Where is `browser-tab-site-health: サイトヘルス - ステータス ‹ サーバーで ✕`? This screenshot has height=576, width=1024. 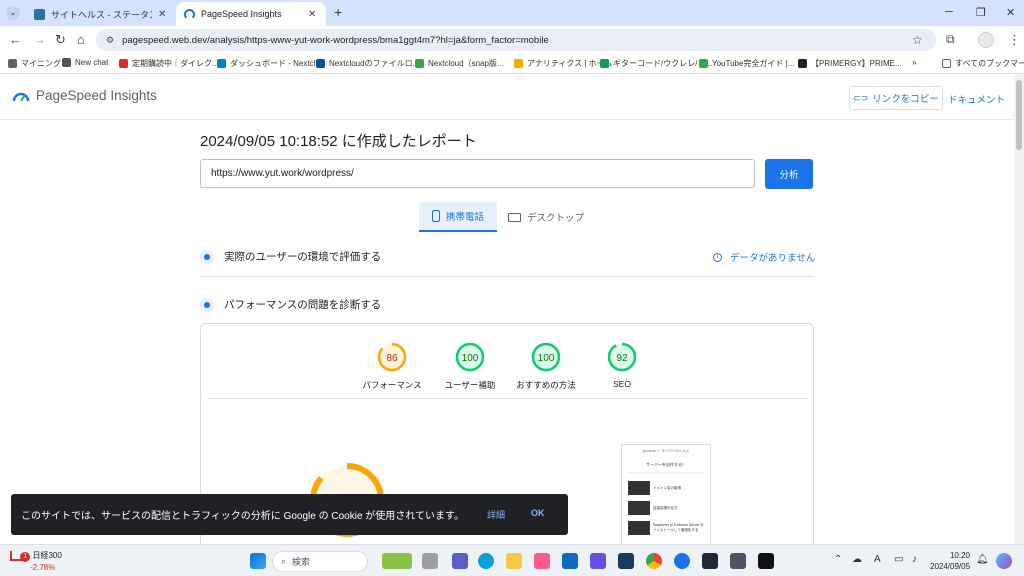
browser-tab-site-health: サイトヘルス - ステータス ‹ サーバーで ✕ is located at coordinates (101, 14).